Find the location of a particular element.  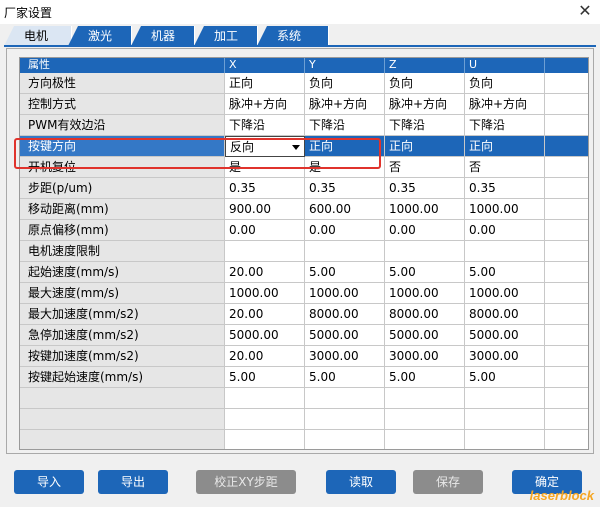

table-row: 移动距离(mm) 900.00 600.00 1000.00 1000.00 is located at coordinates (304, 209).